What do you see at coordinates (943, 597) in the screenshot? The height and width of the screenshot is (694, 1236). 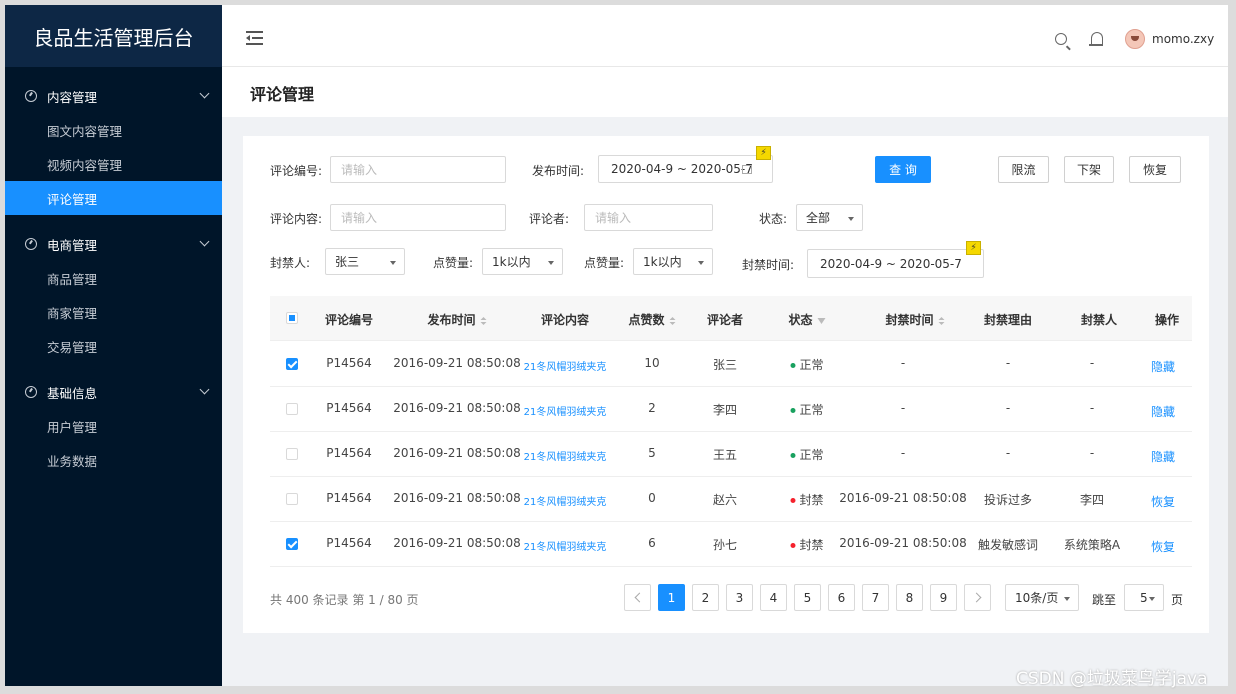 I see `page-button: 9` at bounding box center [943, 597].